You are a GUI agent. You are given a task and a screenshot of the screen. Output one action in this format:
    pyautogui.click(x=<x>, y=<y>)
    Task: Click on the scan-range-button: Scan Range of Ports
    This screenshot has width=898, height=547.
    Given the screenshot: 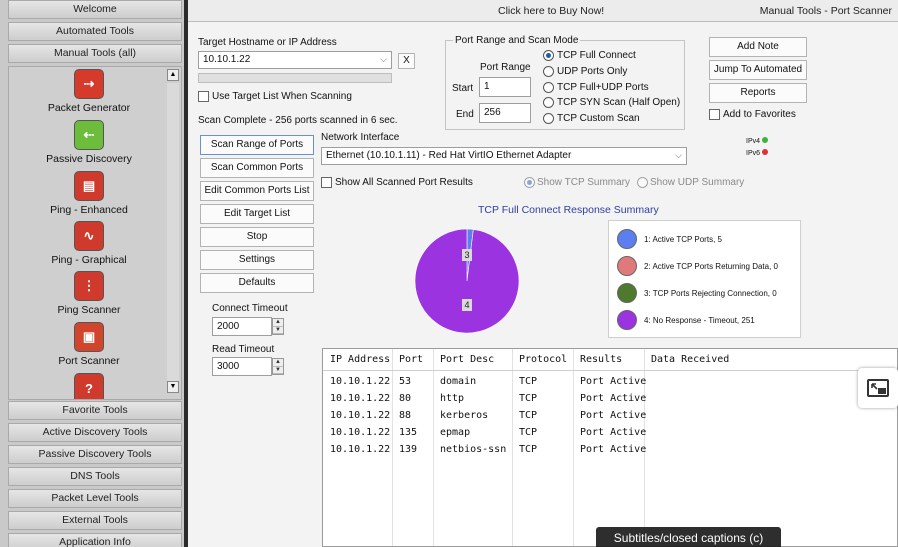 What is the action you would take?
    pyautogui.click(x=257, y=145)
    